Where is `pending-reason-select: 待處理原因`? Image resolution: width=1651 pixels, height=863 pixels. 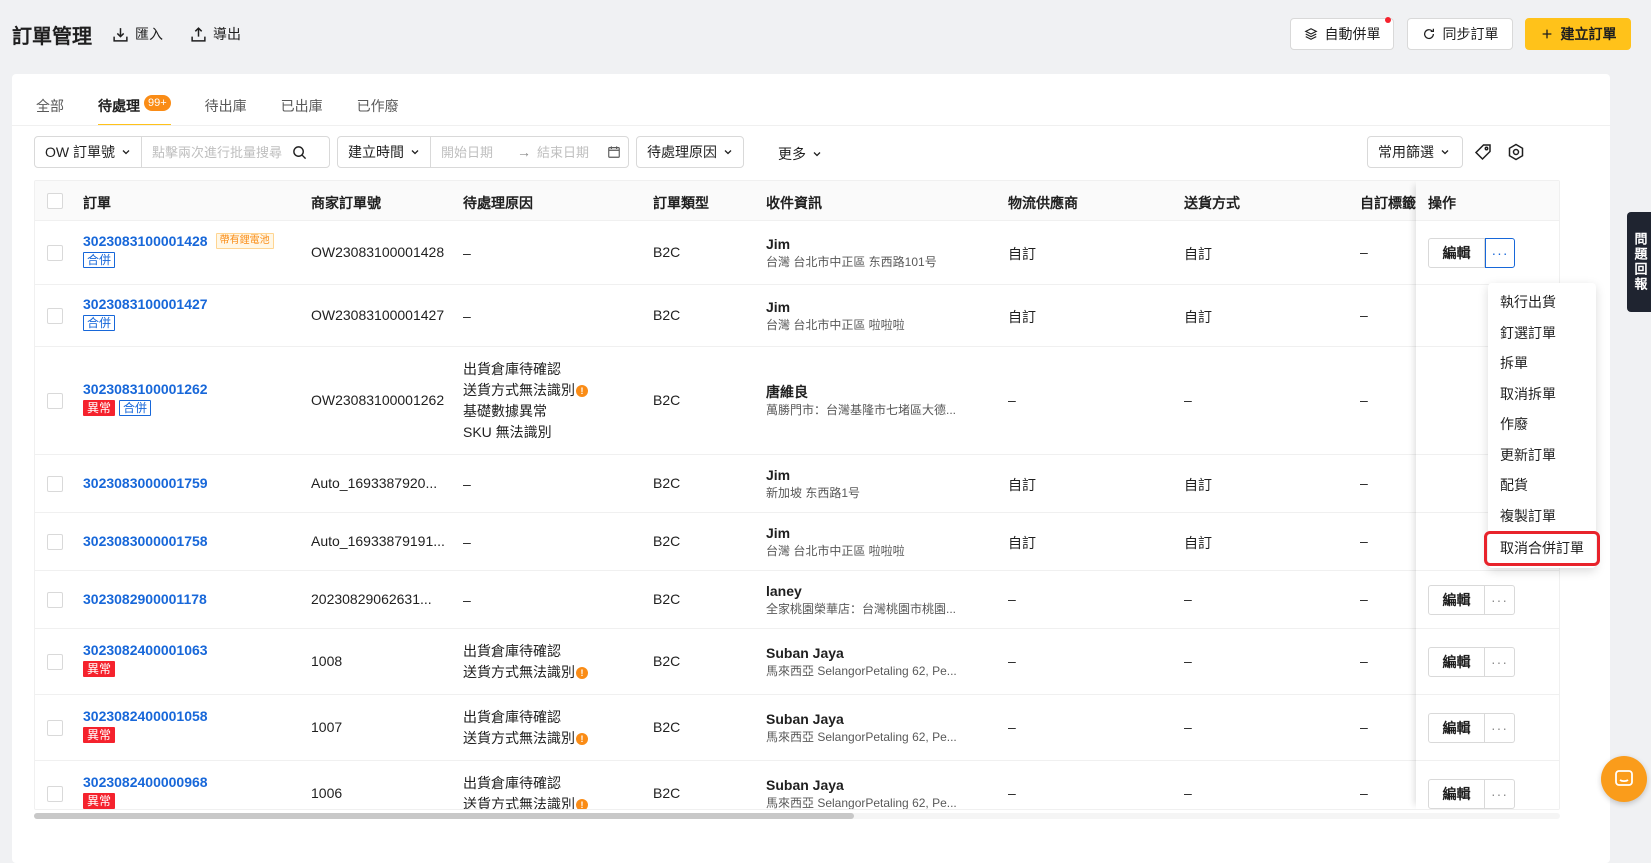
pending-reason-select: 待處理原因 is located at coordinates (690, 152).